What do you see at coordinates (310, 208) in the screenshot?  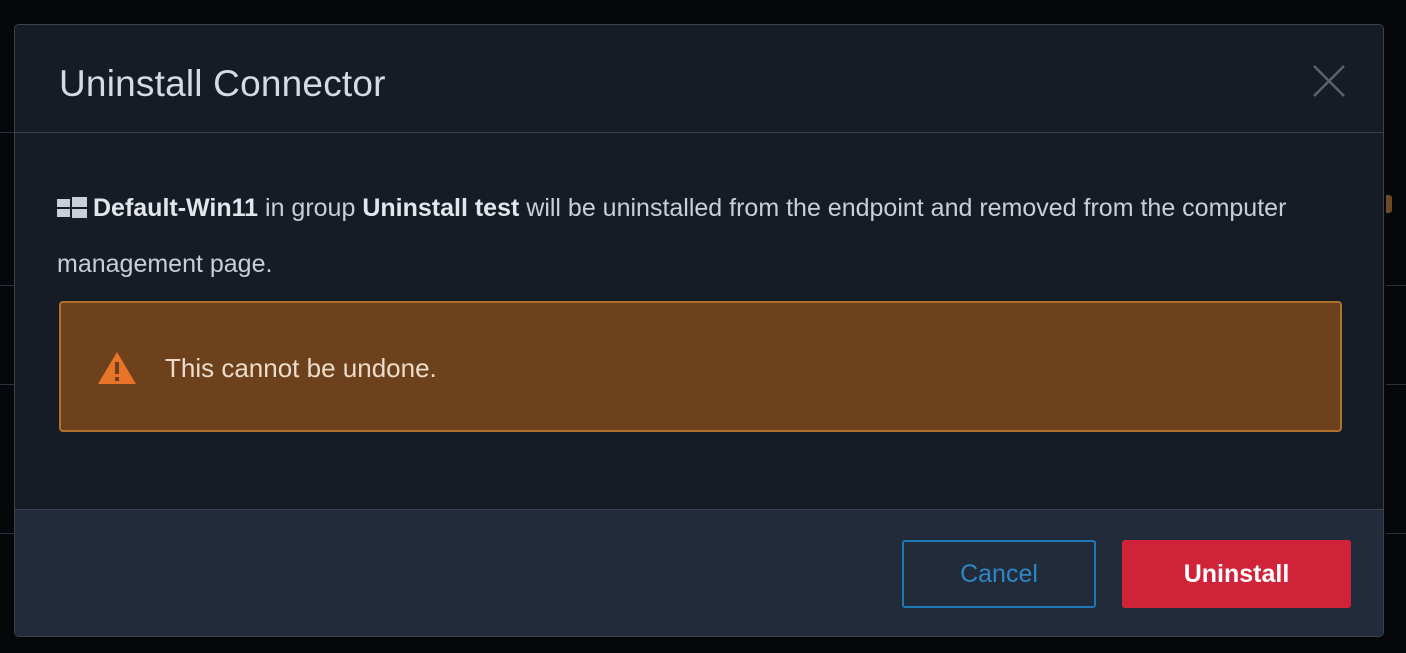 I see `message-group-prefix: in group` at bounding box center [310, 208].